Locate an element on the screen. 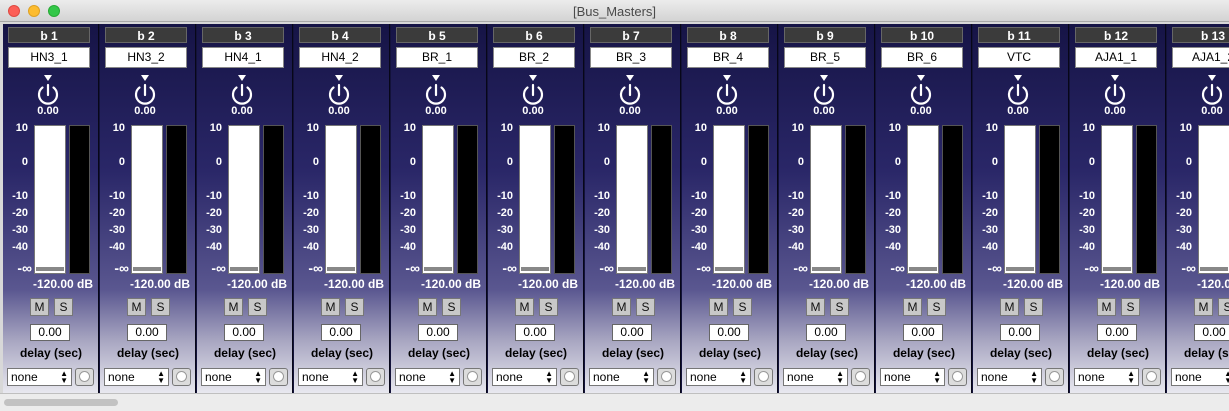 This screenshot has height=411, width=1229. horizontal-scrollbar-track is located at coordinates (614, 402).